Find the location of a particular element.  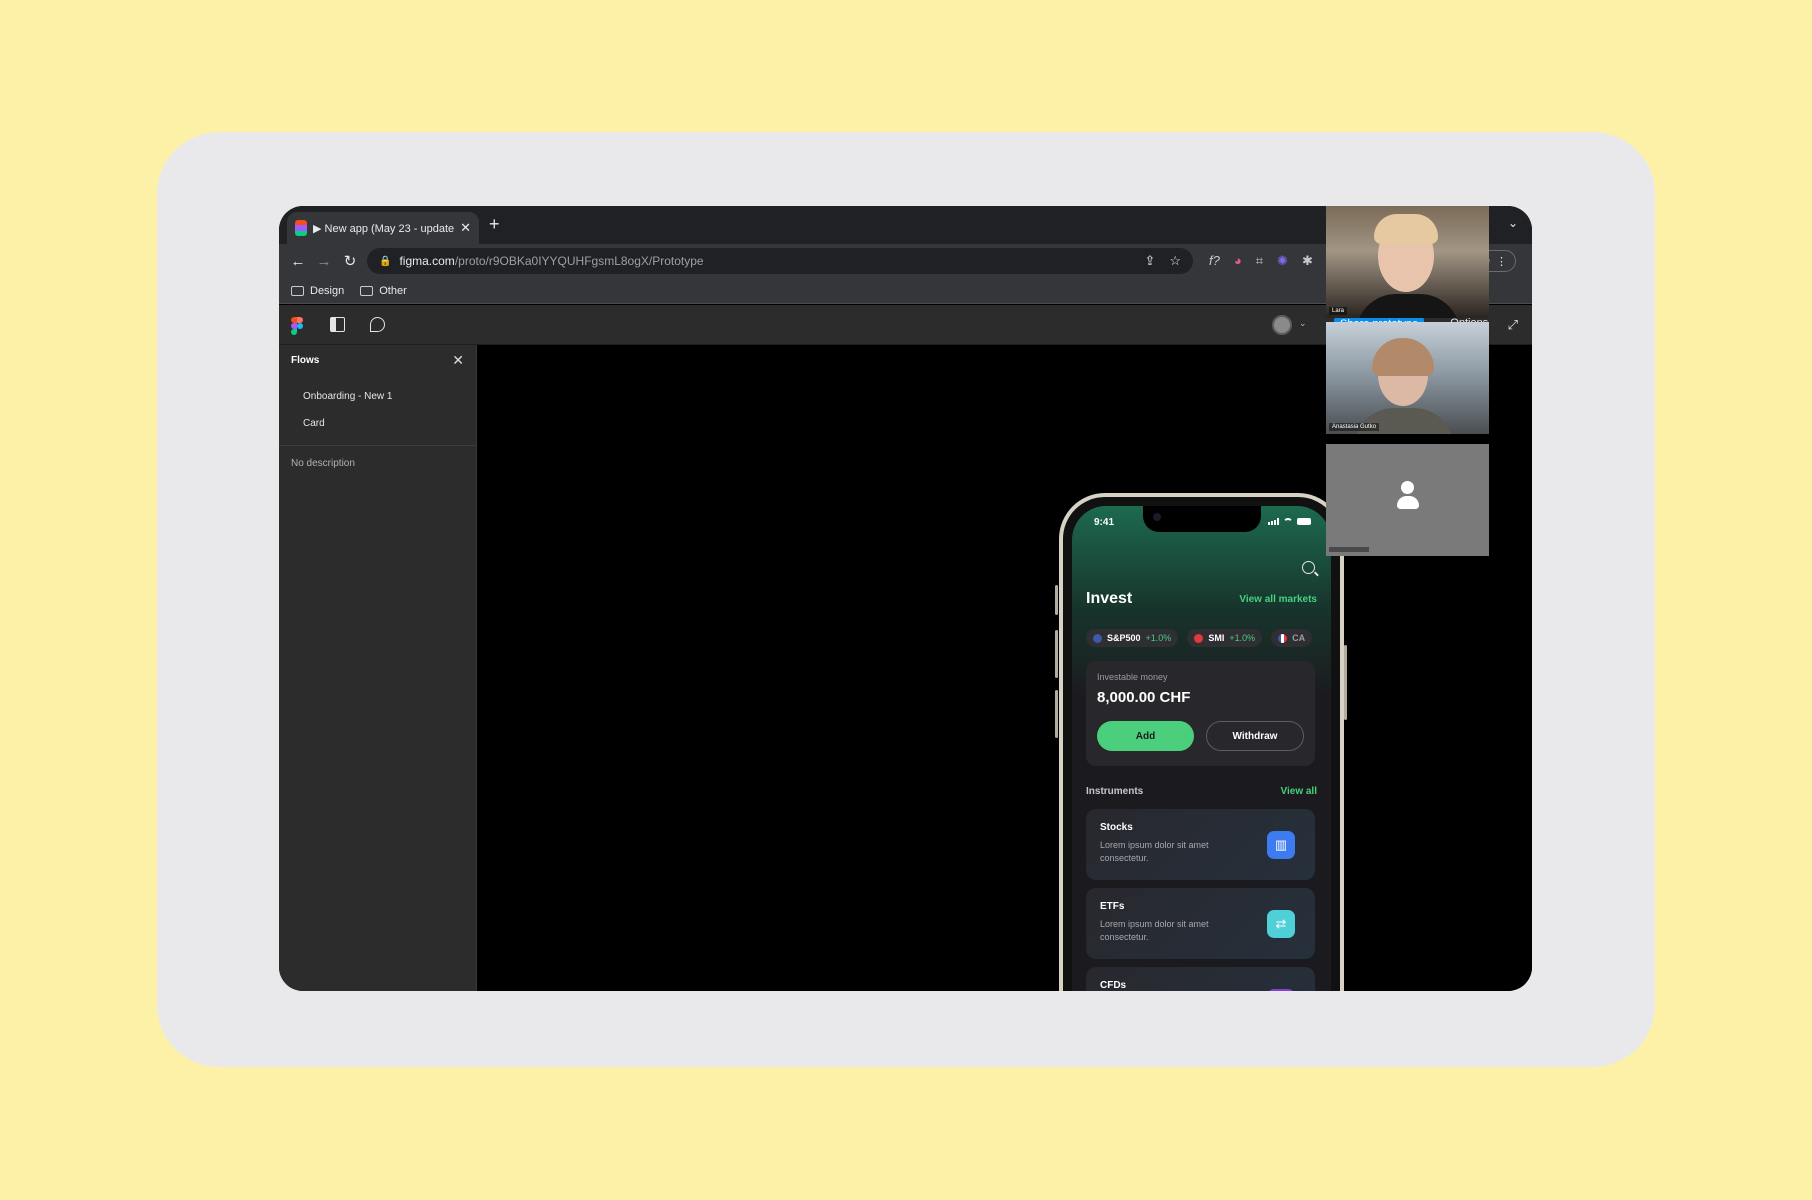

tab-title: ▶ New app (May 23 - update) is located at coordinates (384, 228).